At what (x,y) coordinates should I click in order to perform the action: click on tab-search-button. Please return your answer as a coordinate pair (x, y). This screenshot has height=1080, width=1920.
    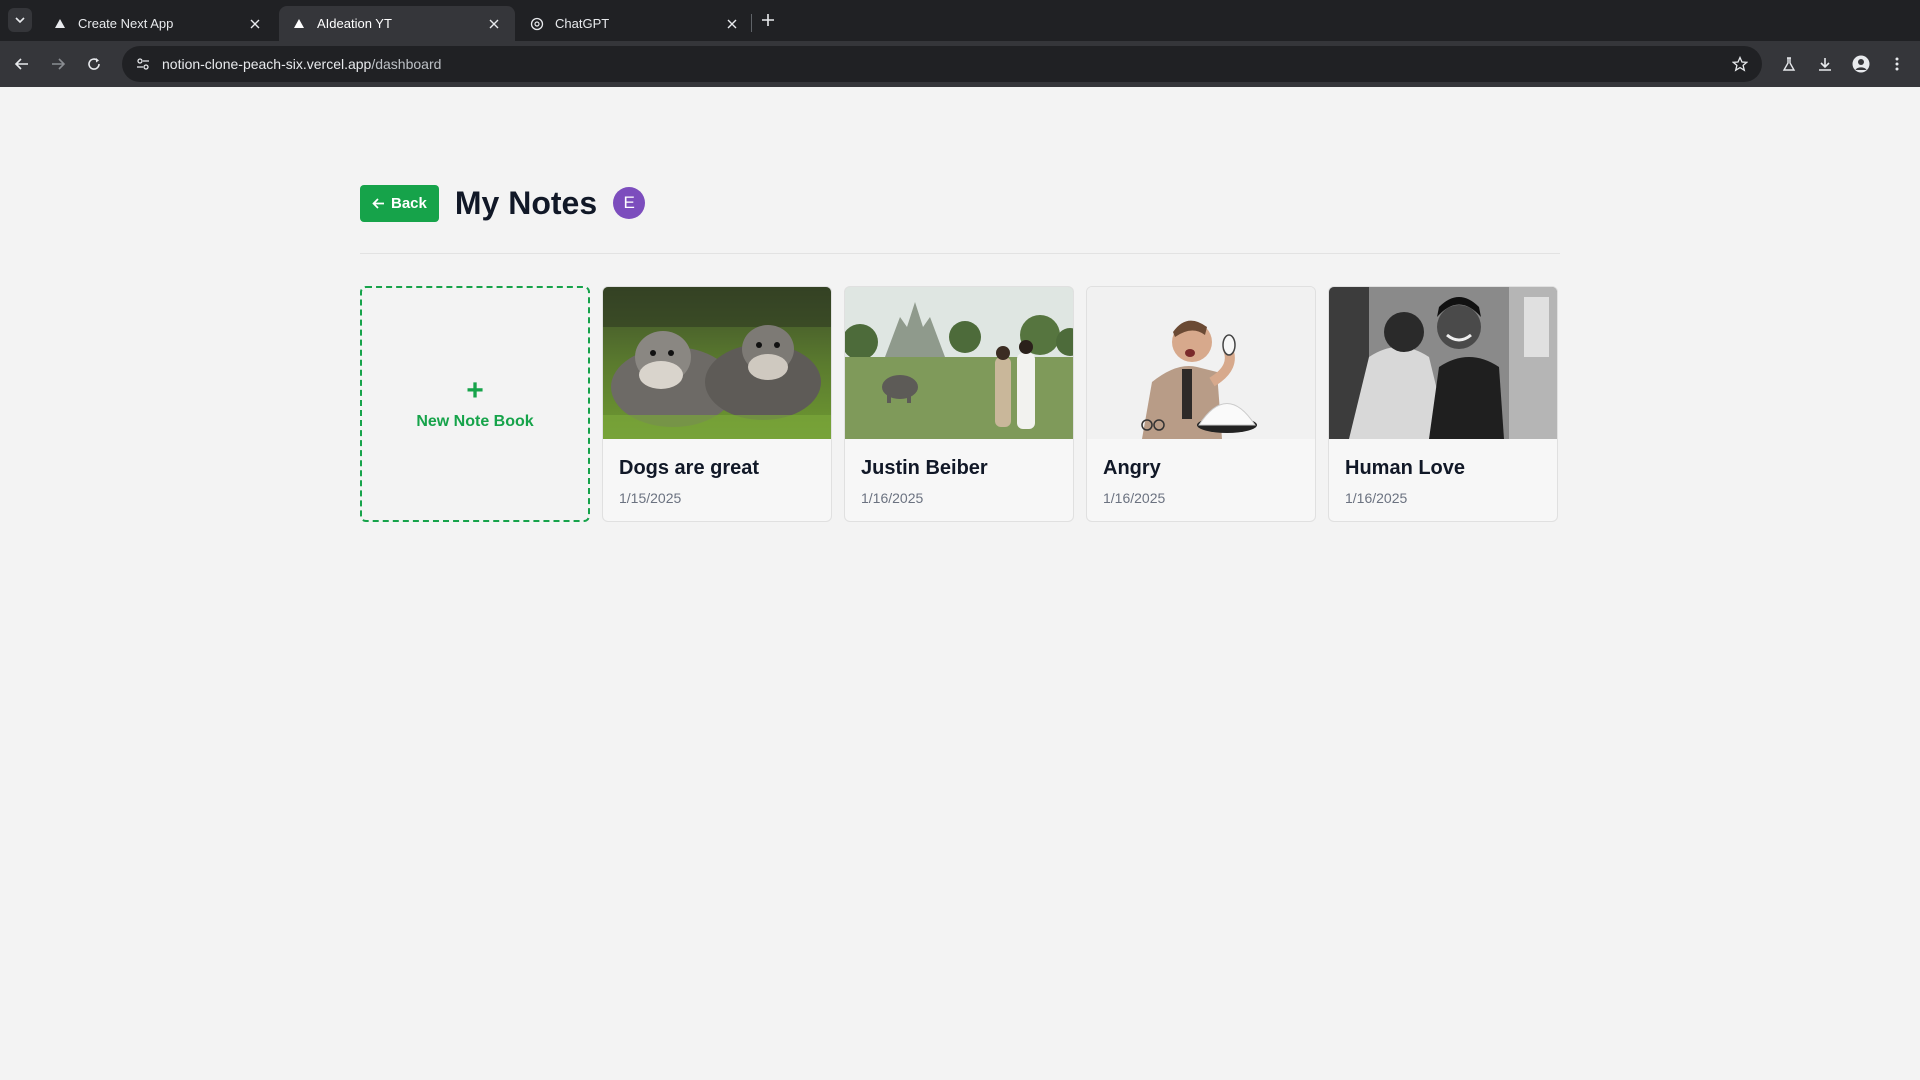
    Looking at the image, I should click on (20, 20).